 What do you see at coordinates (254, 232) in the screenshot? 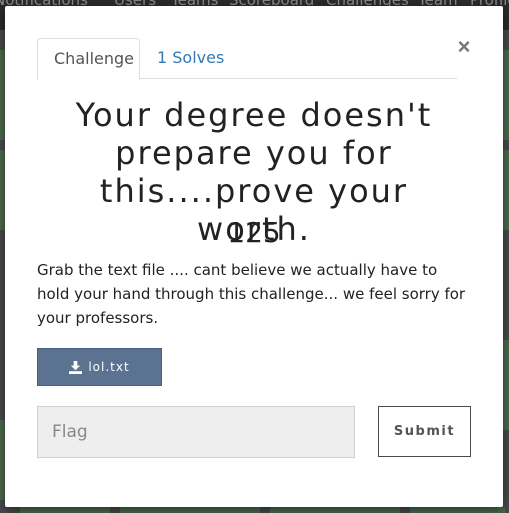
I see `challenge-points: 125` at bounding box center [254, 232].